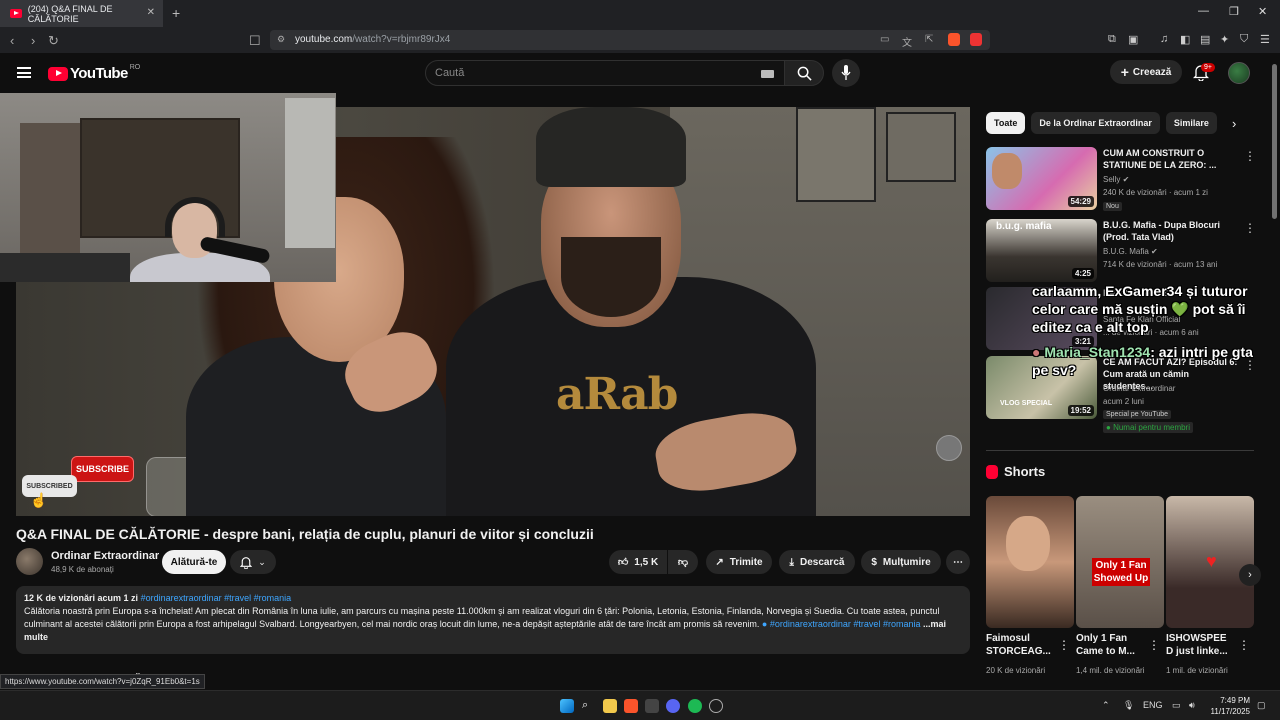 Image resolution: width=1280 pixels, height=720 pixels. I want to click on thanks-button: $ Mulțumire, so click(901, 562).